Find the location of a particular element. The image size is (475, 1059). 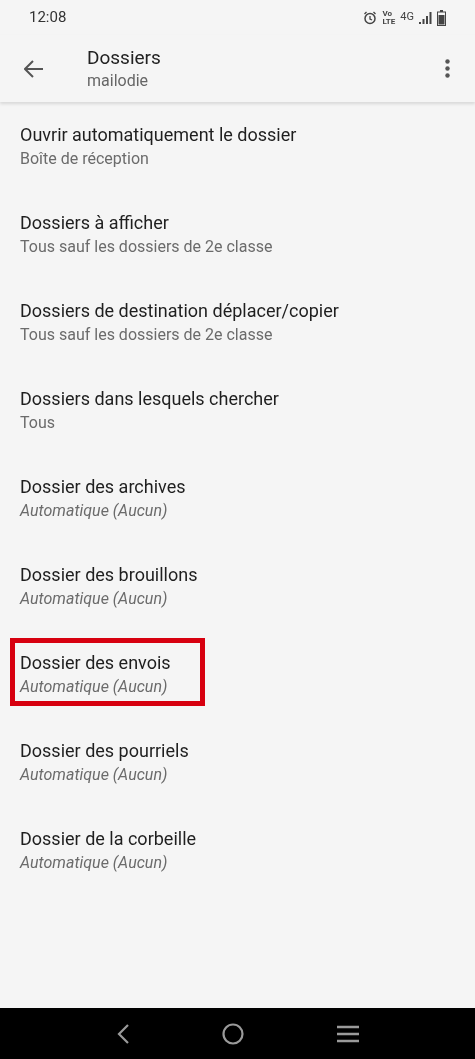

nav-back-icon is located at coordinates (123, 1033).